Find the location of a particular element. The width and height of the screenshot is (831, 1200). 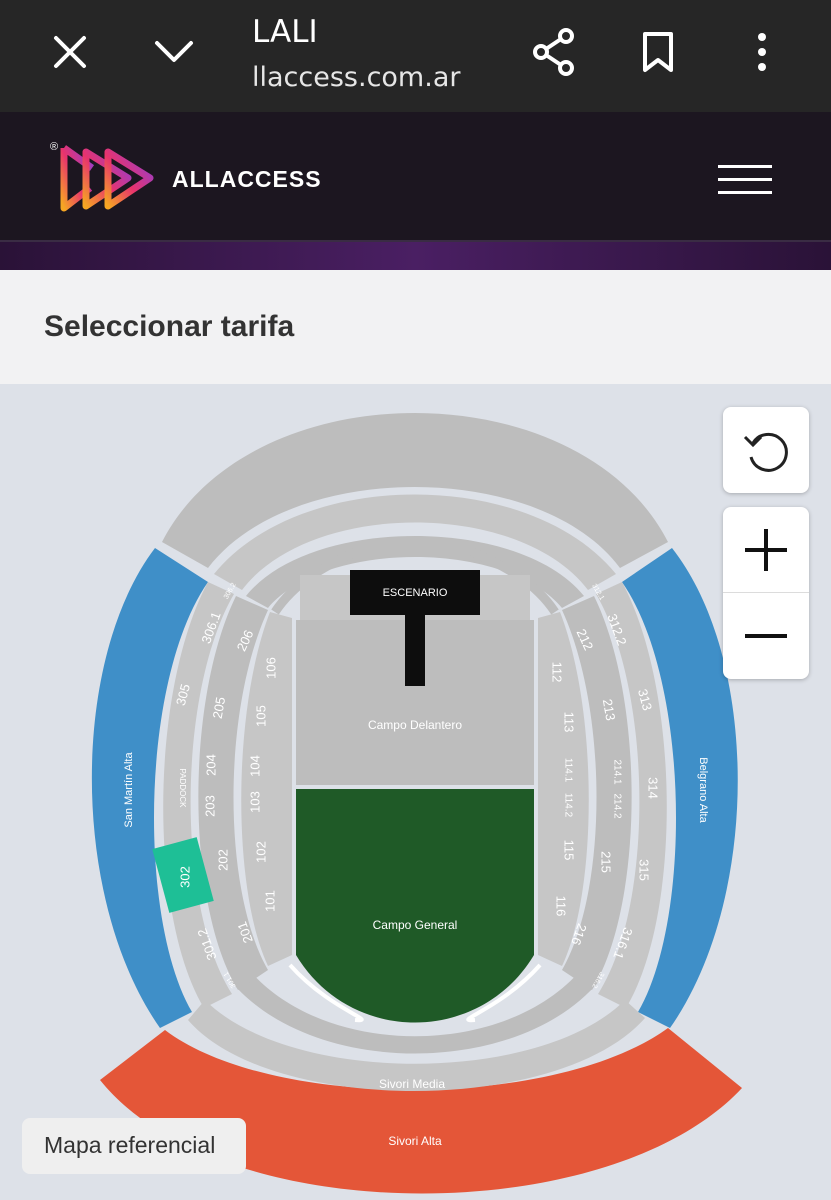

section-label-114-2: 114.2 is located at coordinates (567, 805).